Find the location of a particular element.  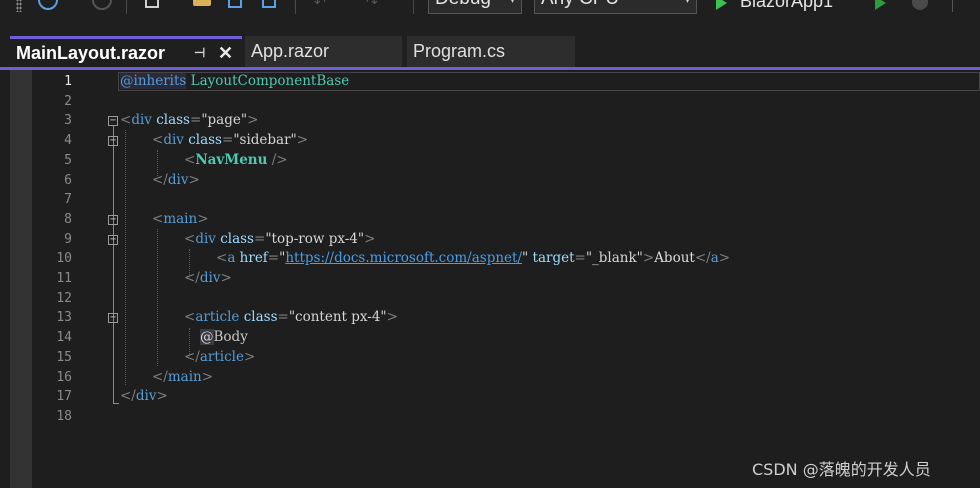

open-folder-icon is located at coordinates (202, 3).